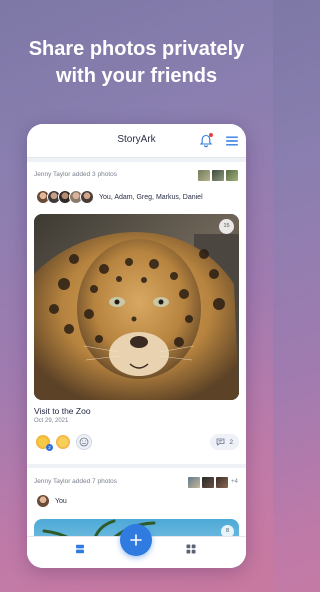 This screenshot has width=320, height=592. I want to click on stacked-cards-icon, so click(80, 549).